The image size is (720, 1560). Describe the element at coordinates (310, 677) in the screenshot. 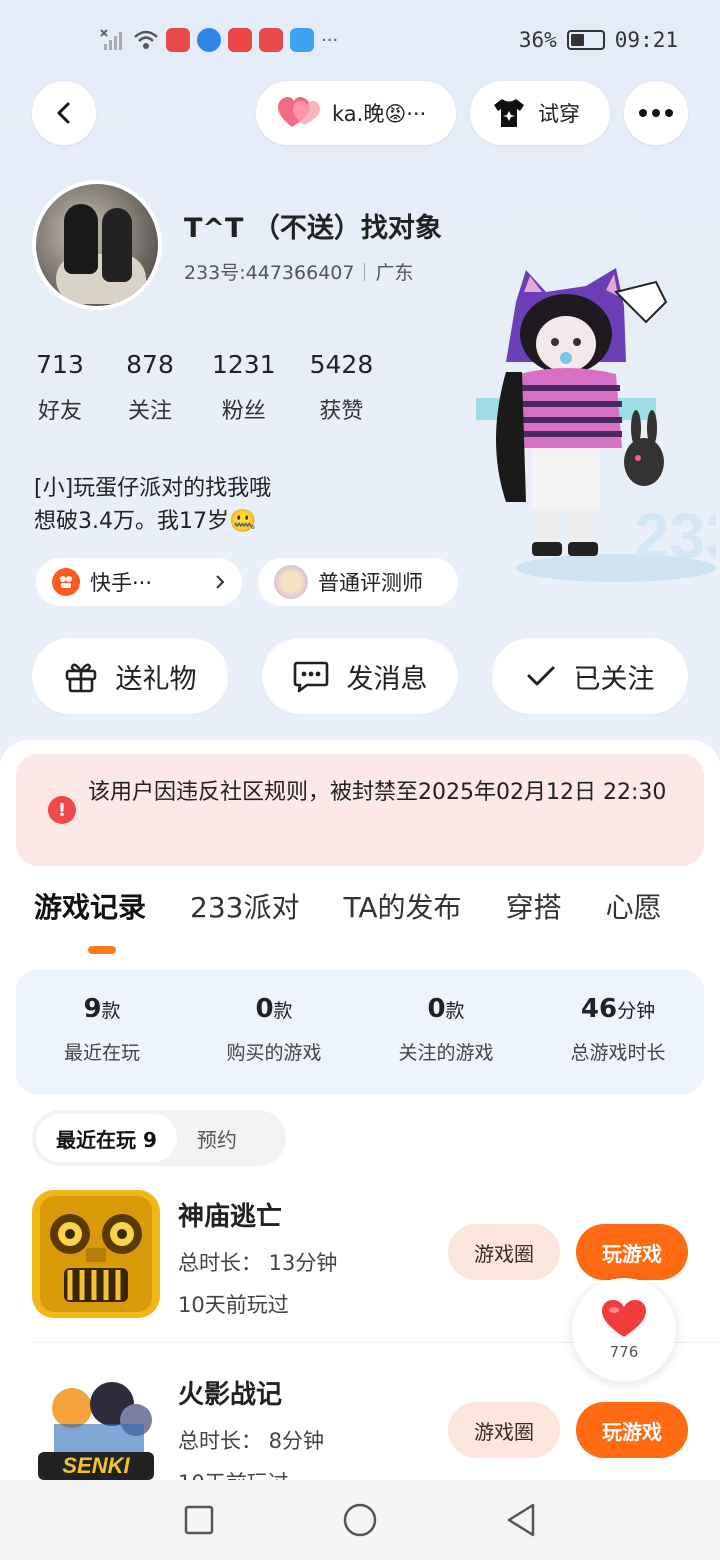

I see `chat-bubble-icon` at that location.